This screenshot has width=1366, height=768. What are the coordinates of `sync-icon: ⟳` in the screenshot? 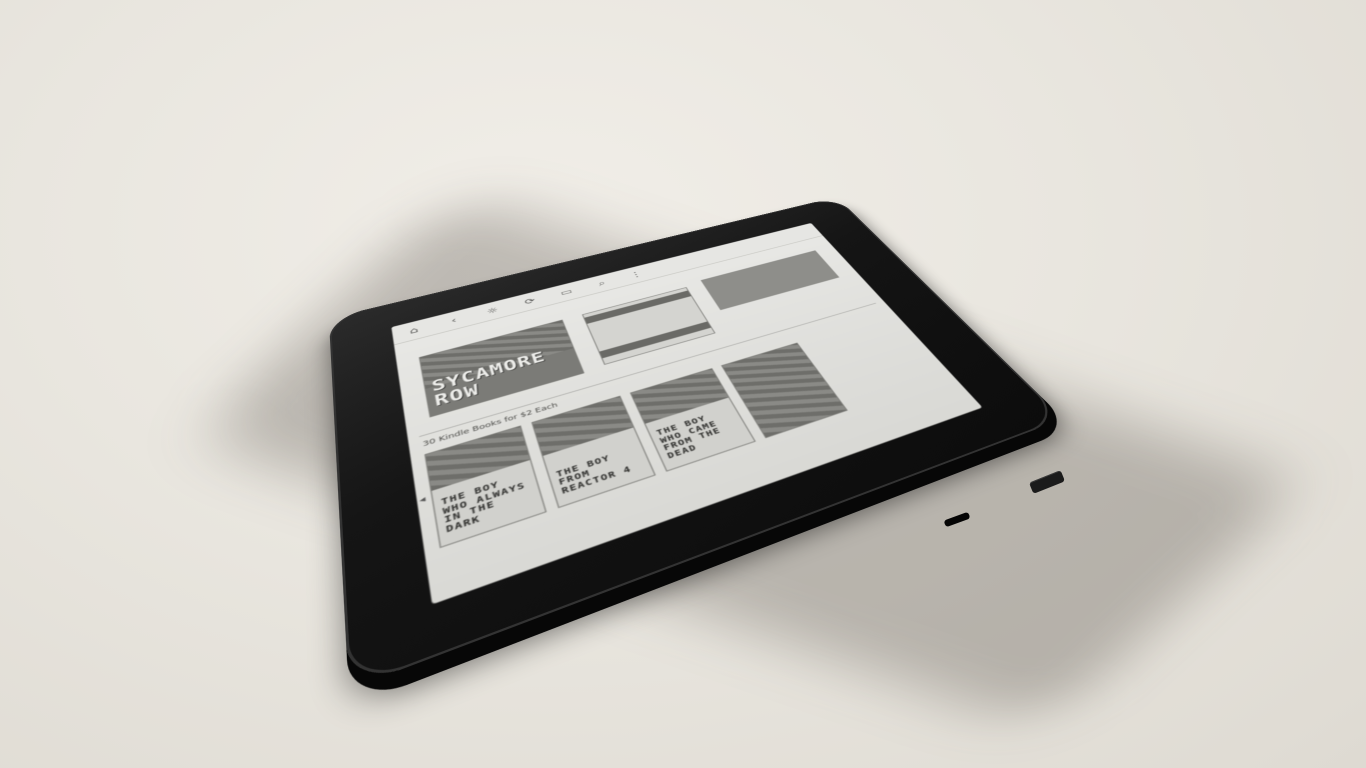 It's located at (529, 301).